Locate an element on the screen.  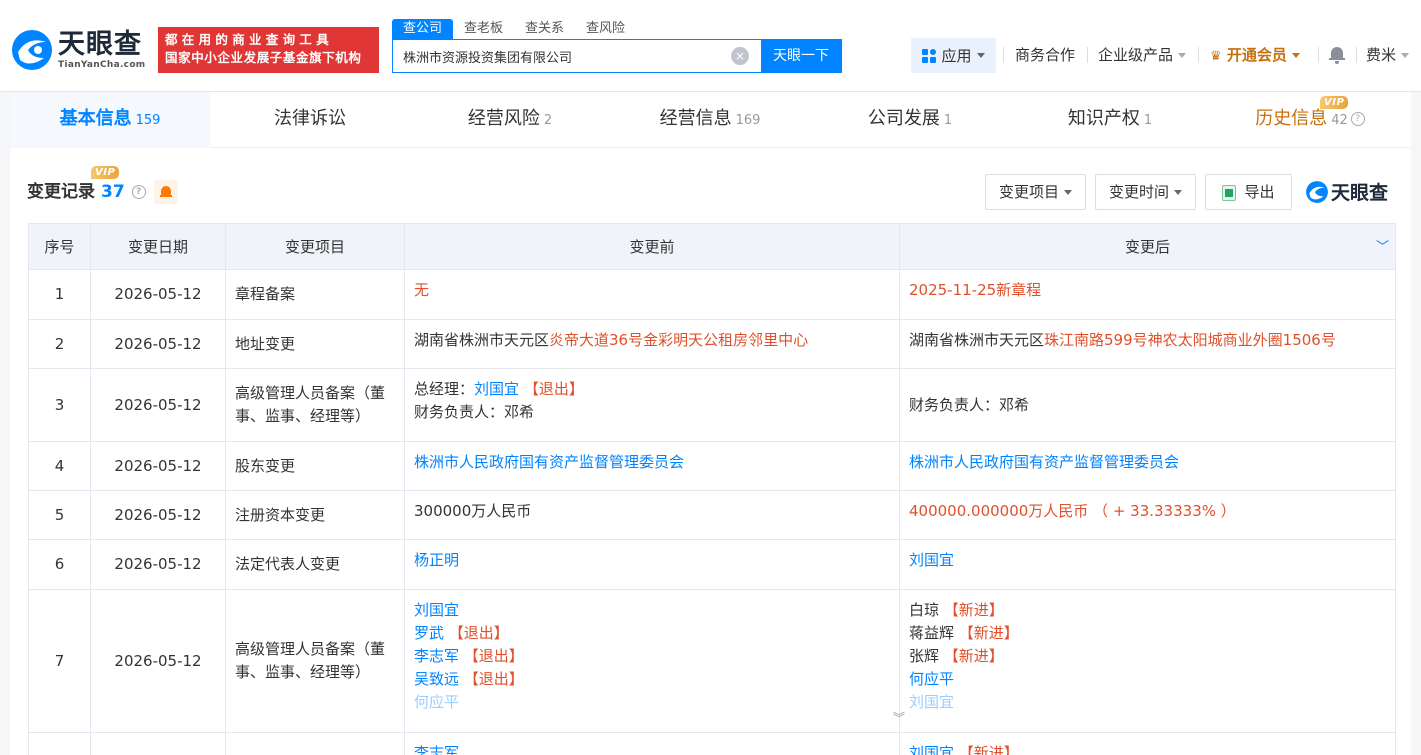
before-value: 刘国宜 罗武 【退出】 李志军 【退出】 吴致远 【退出】 何应平 ︾ is located at coordinates (654, 661).